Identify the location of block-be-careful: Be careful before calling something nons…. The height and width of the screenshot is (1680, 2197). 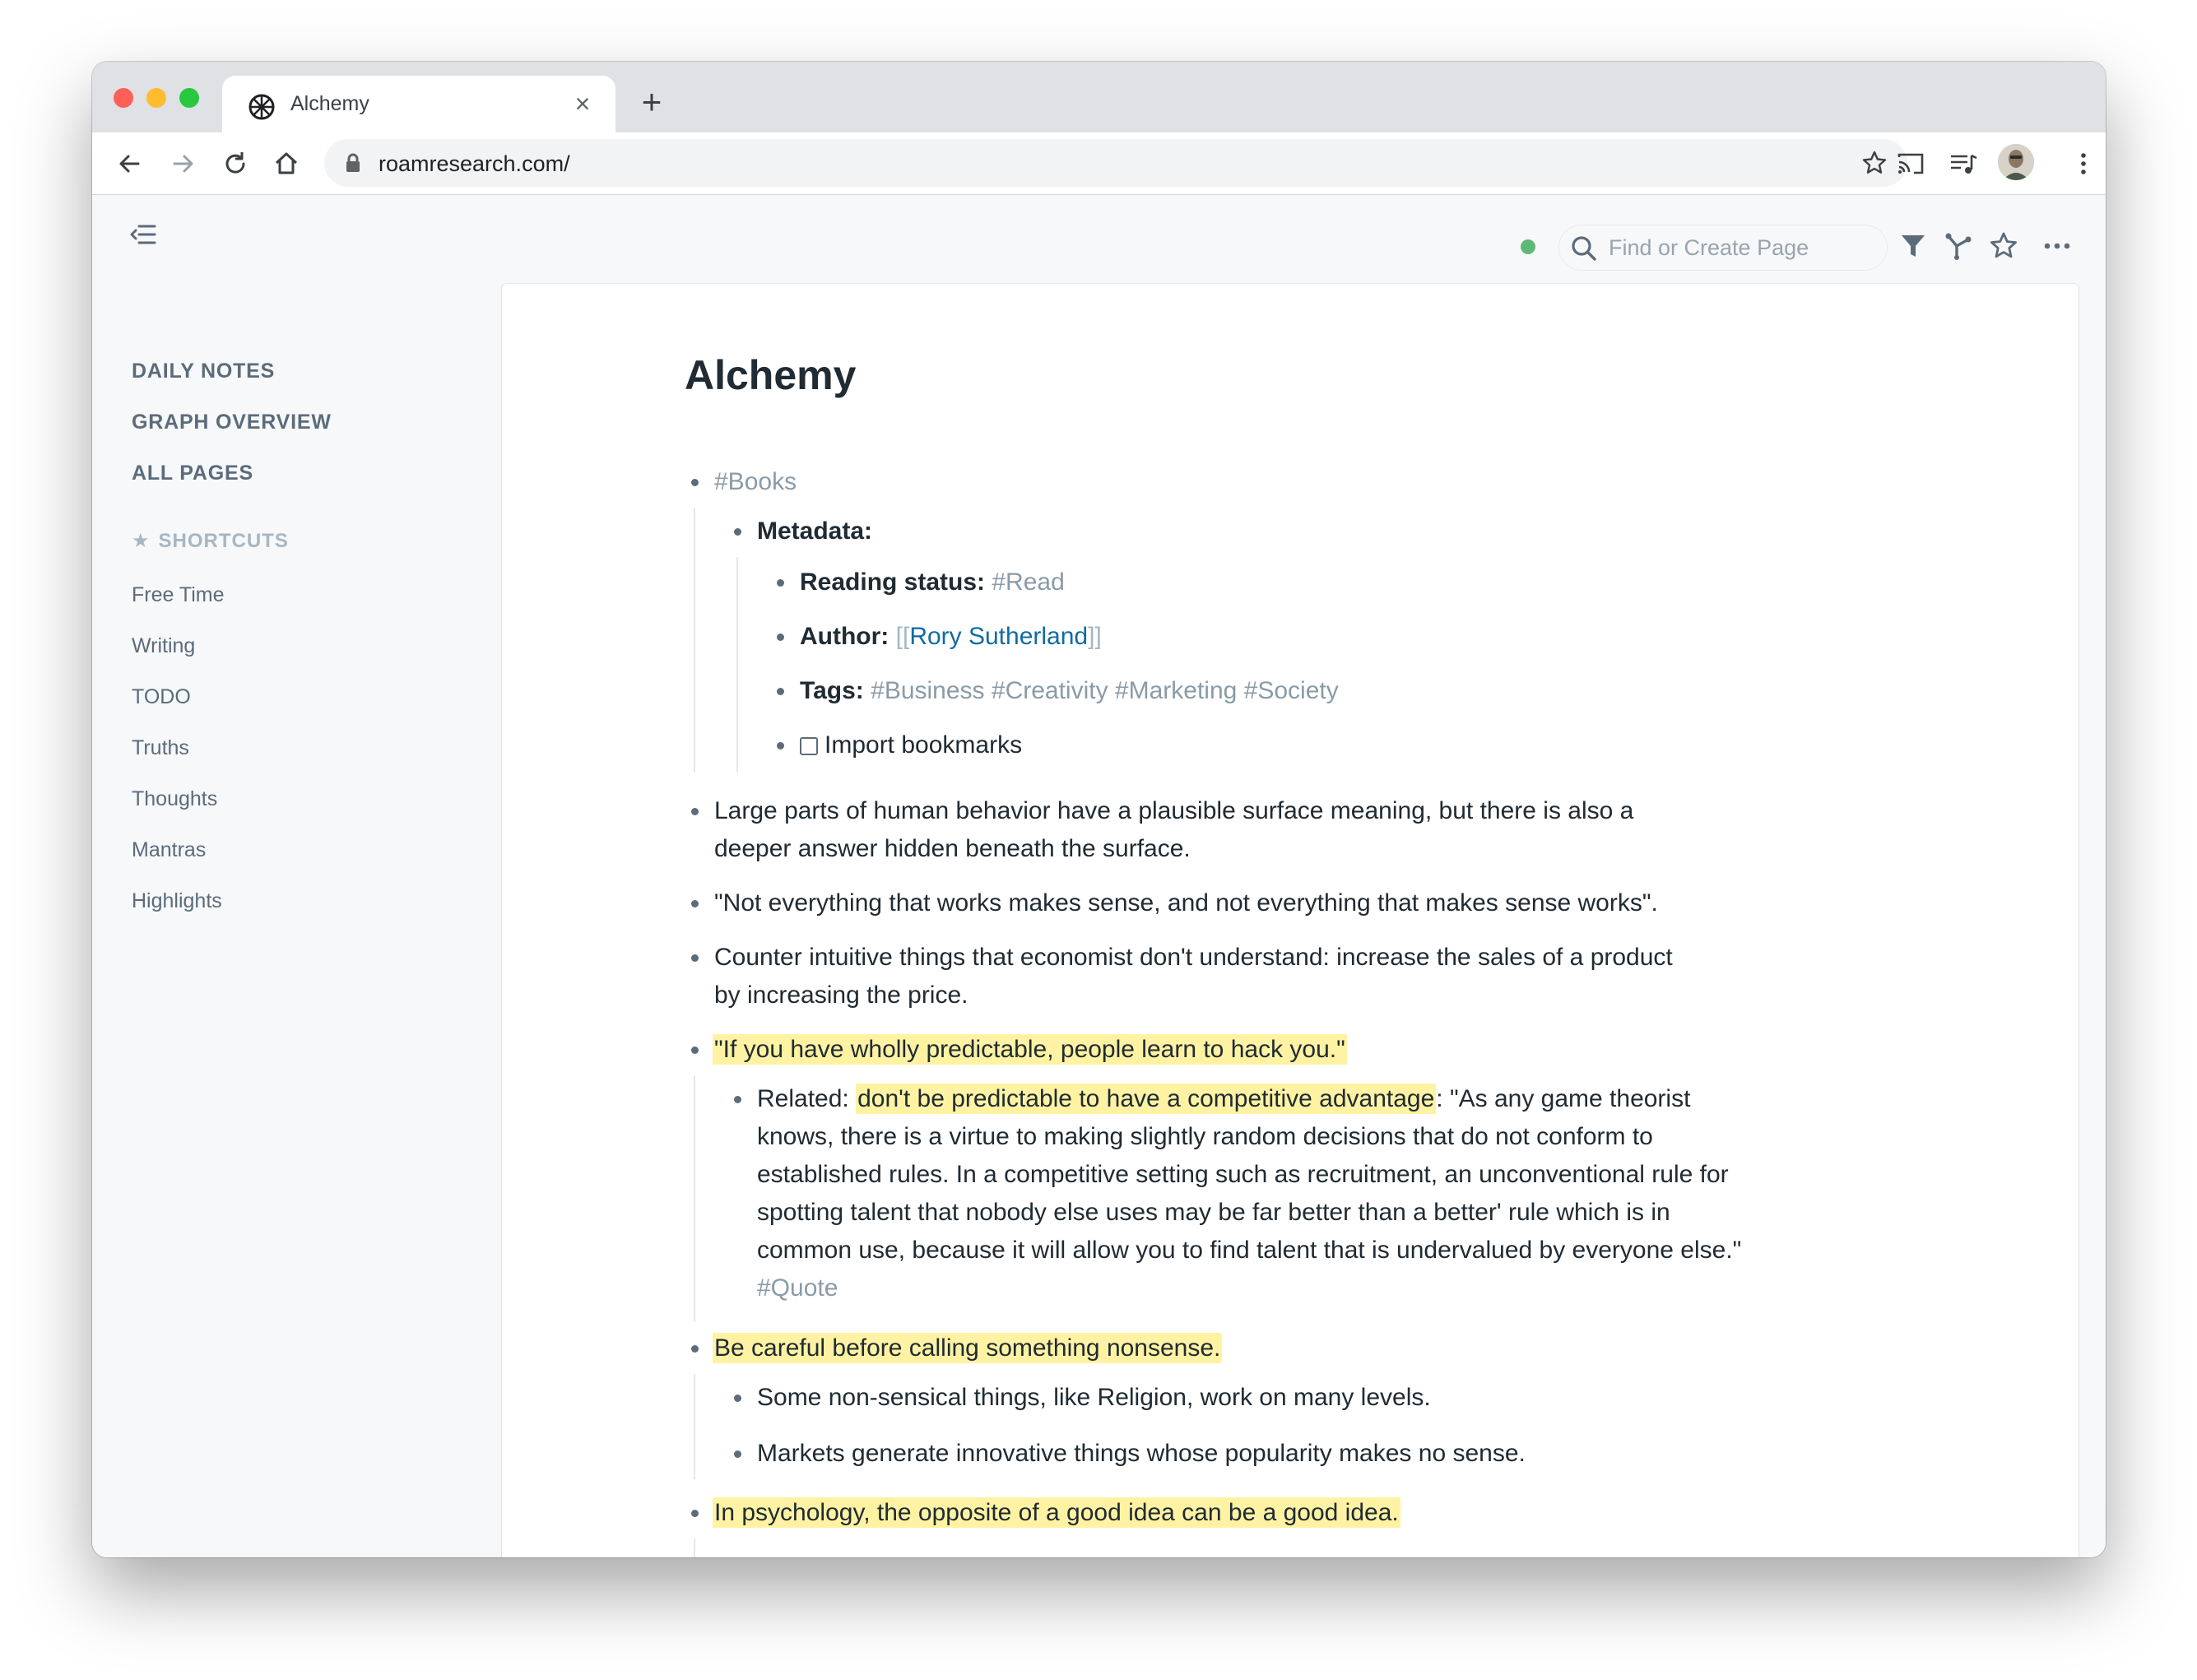
(968, 1348).